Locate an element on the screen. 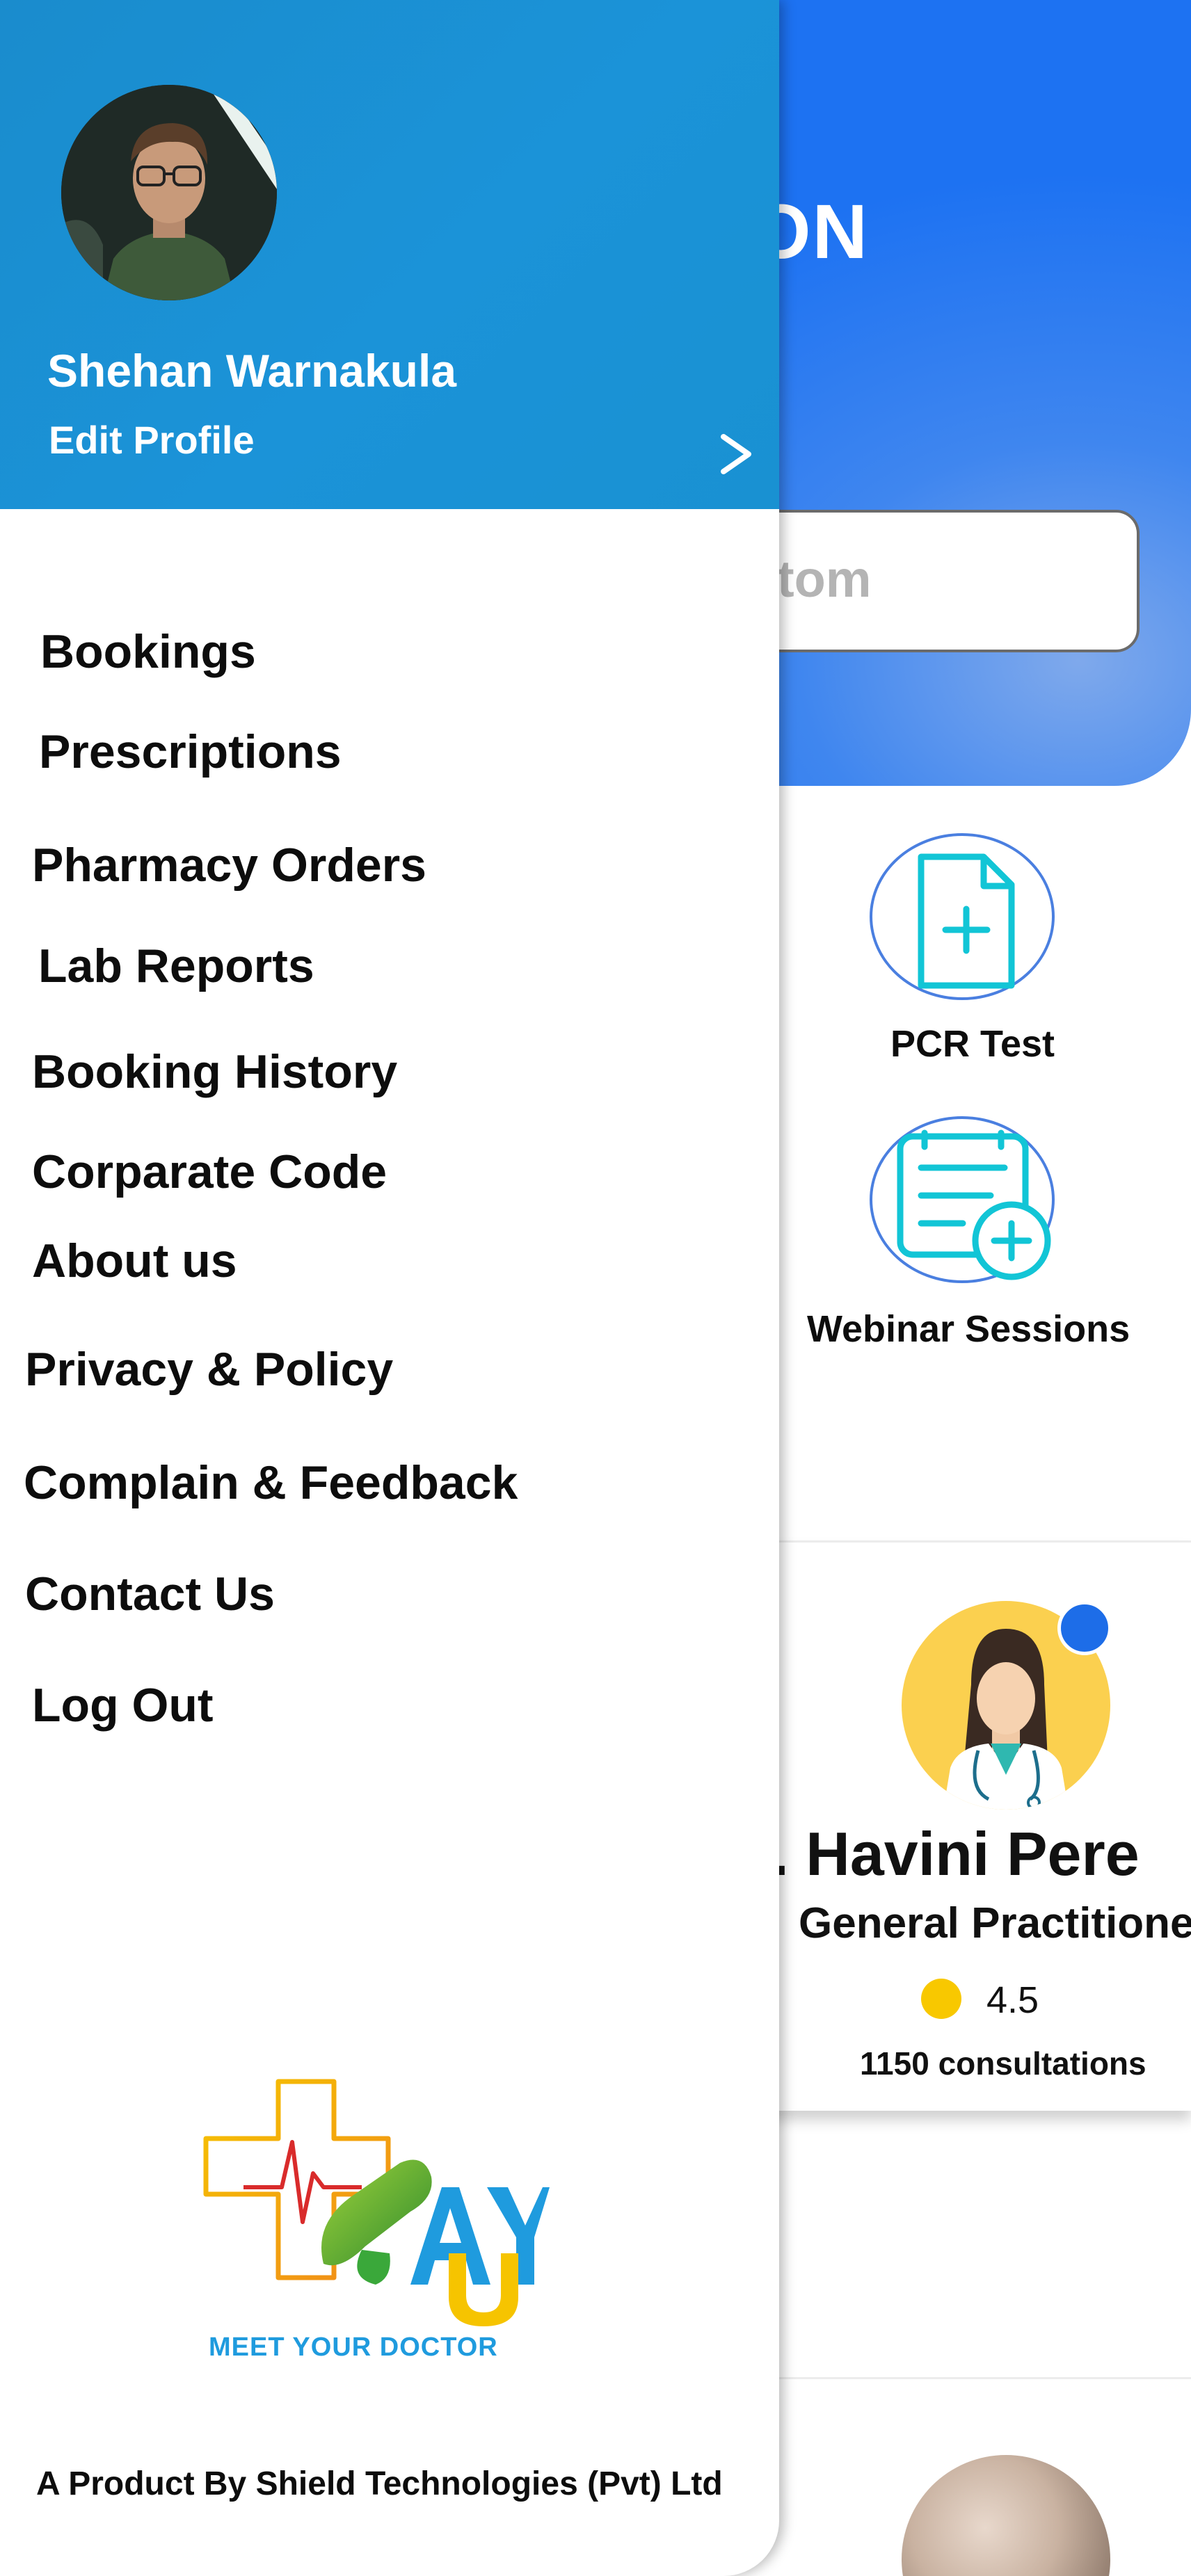 The image size is (1191, 2576). drawer-header: Shehan Warnakula Edit Profile is located at coordinates (389, 255).